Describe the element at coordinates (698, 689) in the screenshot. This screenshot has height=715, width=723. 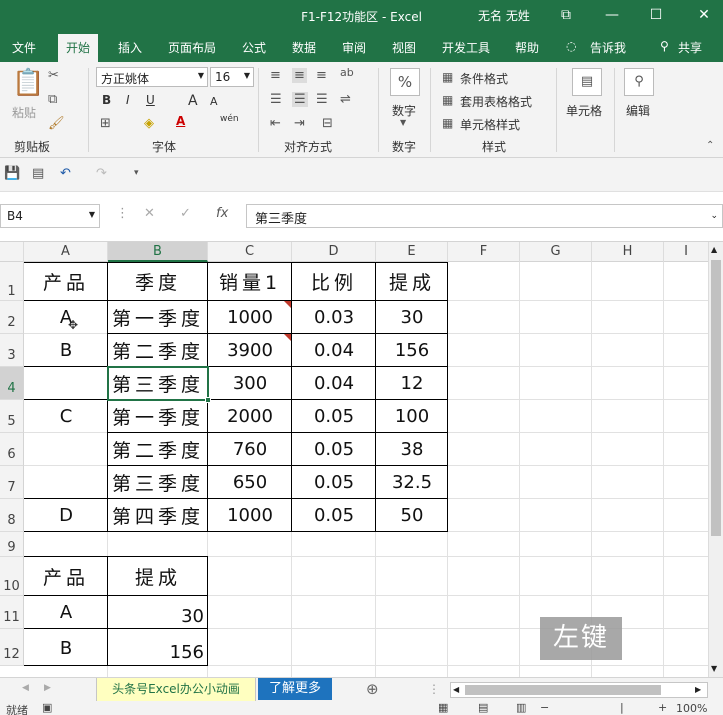
I see `scroll-right-icon: ▶` at that location.